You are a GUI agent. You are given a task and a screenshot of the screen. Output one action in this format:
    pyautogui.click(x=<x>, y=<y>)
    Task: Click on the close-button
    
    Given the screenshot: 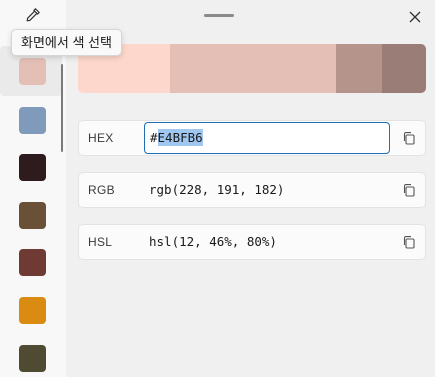 What is the action you would take?
    pyautogui.click(x=415, y=17)
    